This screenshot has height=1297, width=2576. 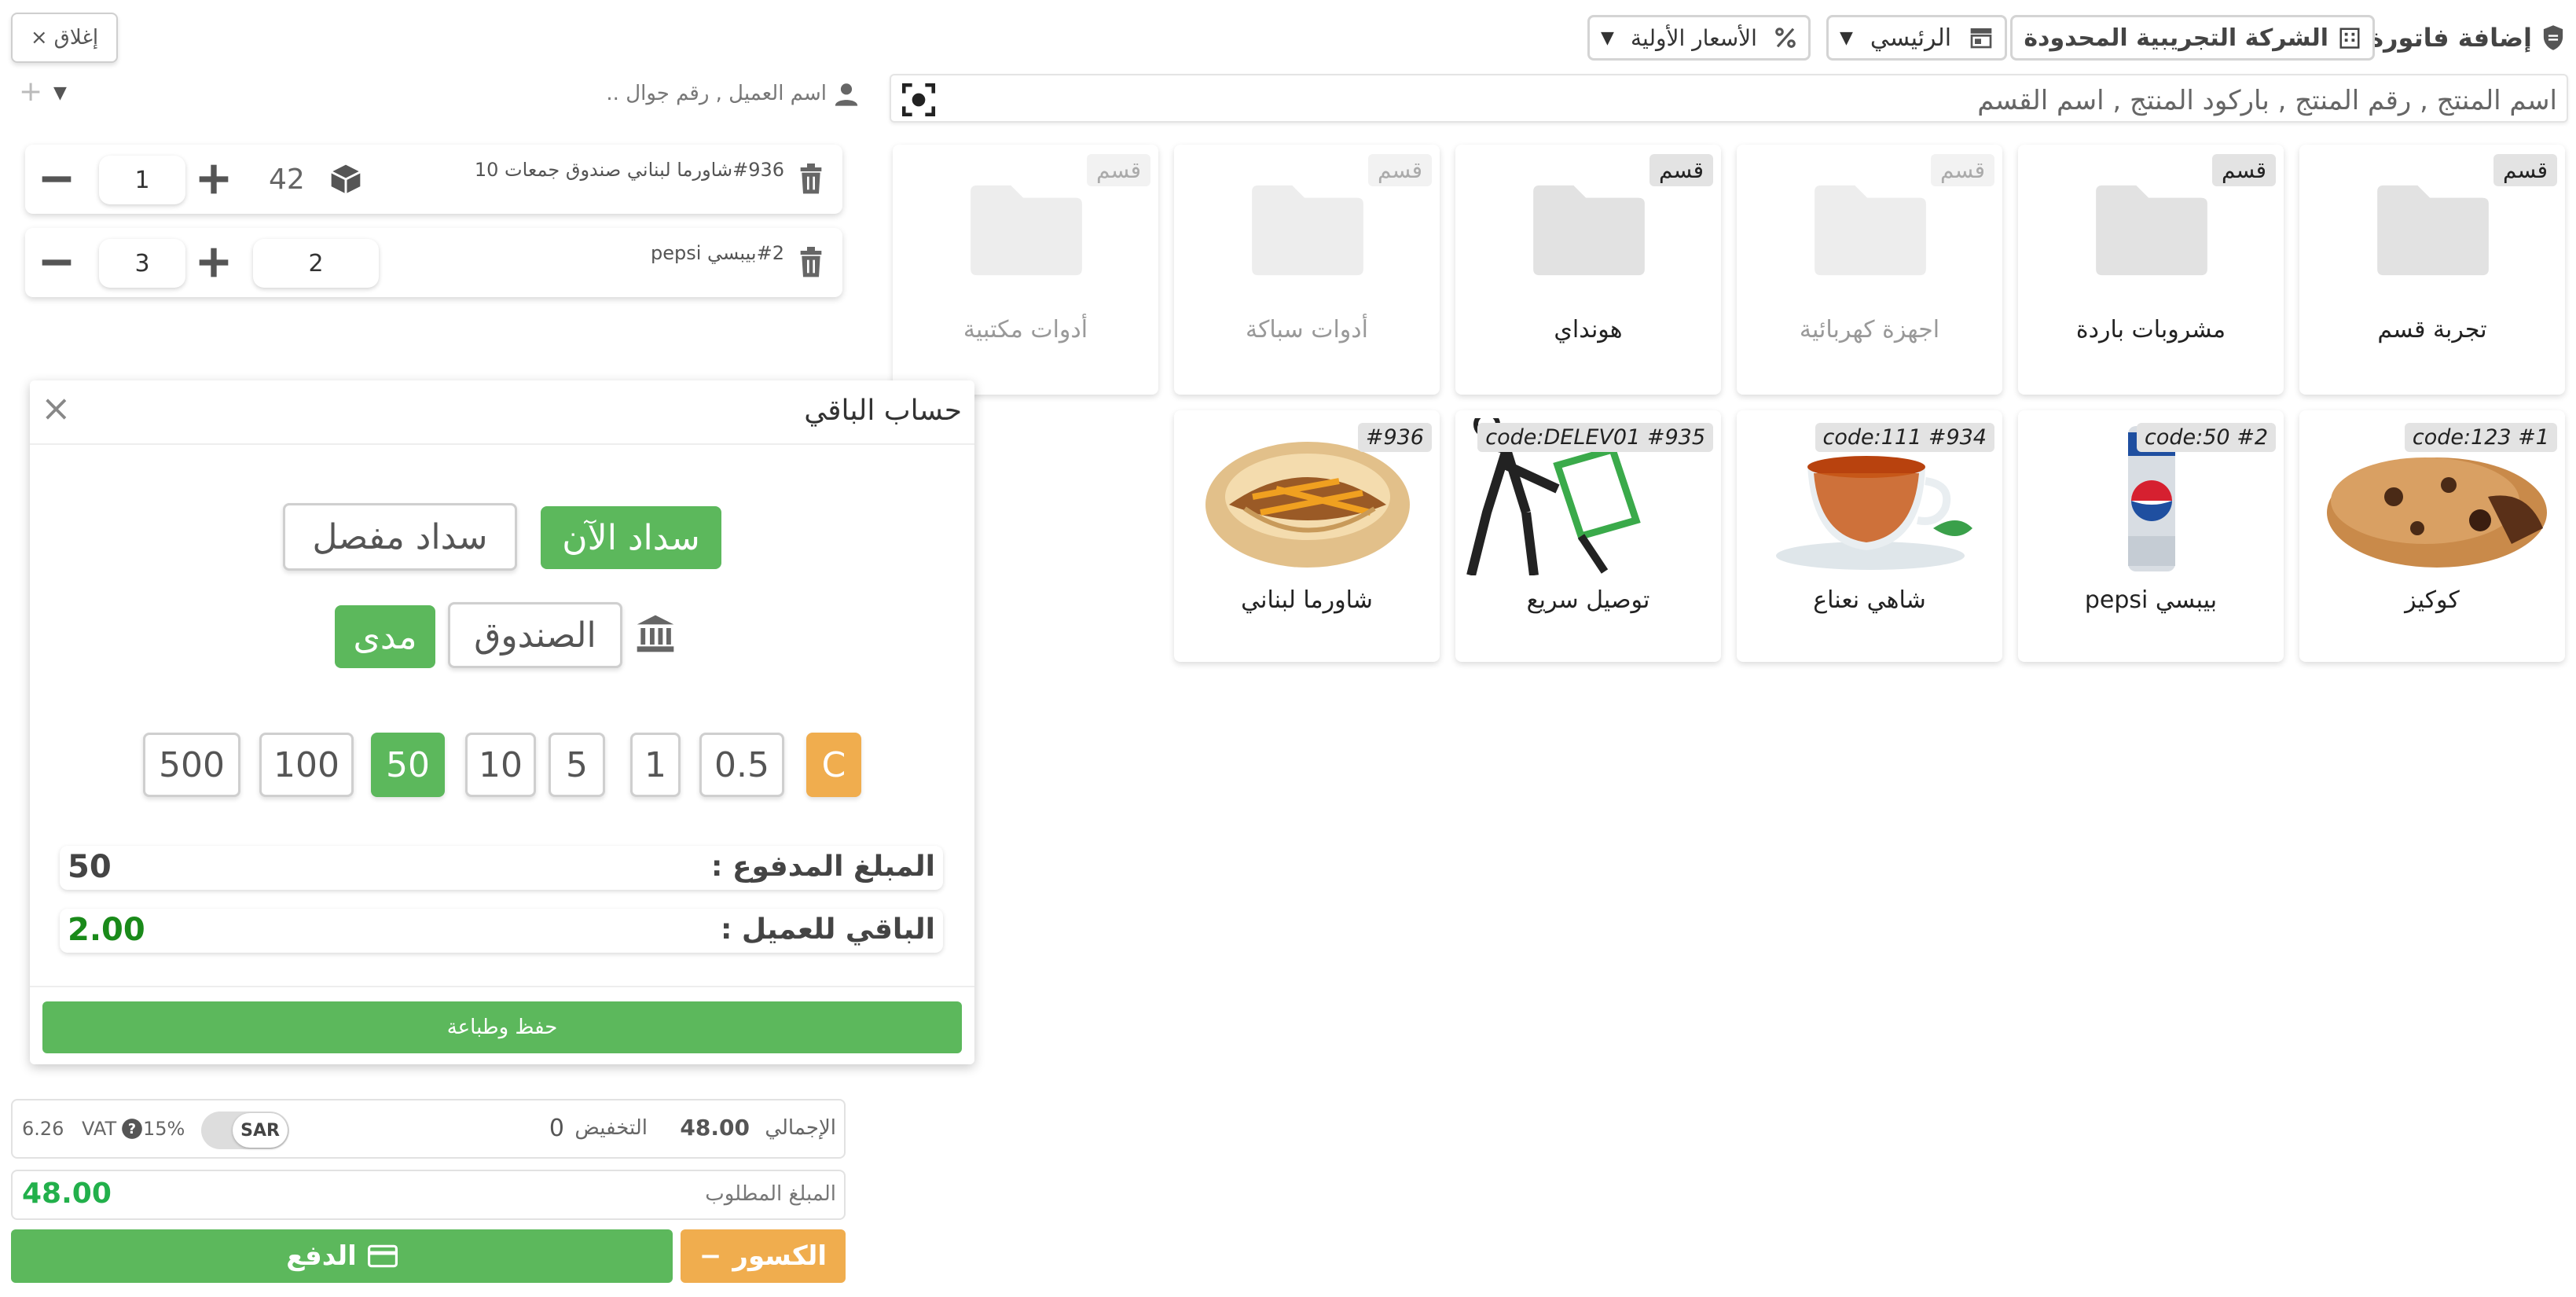 I want to click on product-label: شاورما لبناني, so click(x=1307, y=600).